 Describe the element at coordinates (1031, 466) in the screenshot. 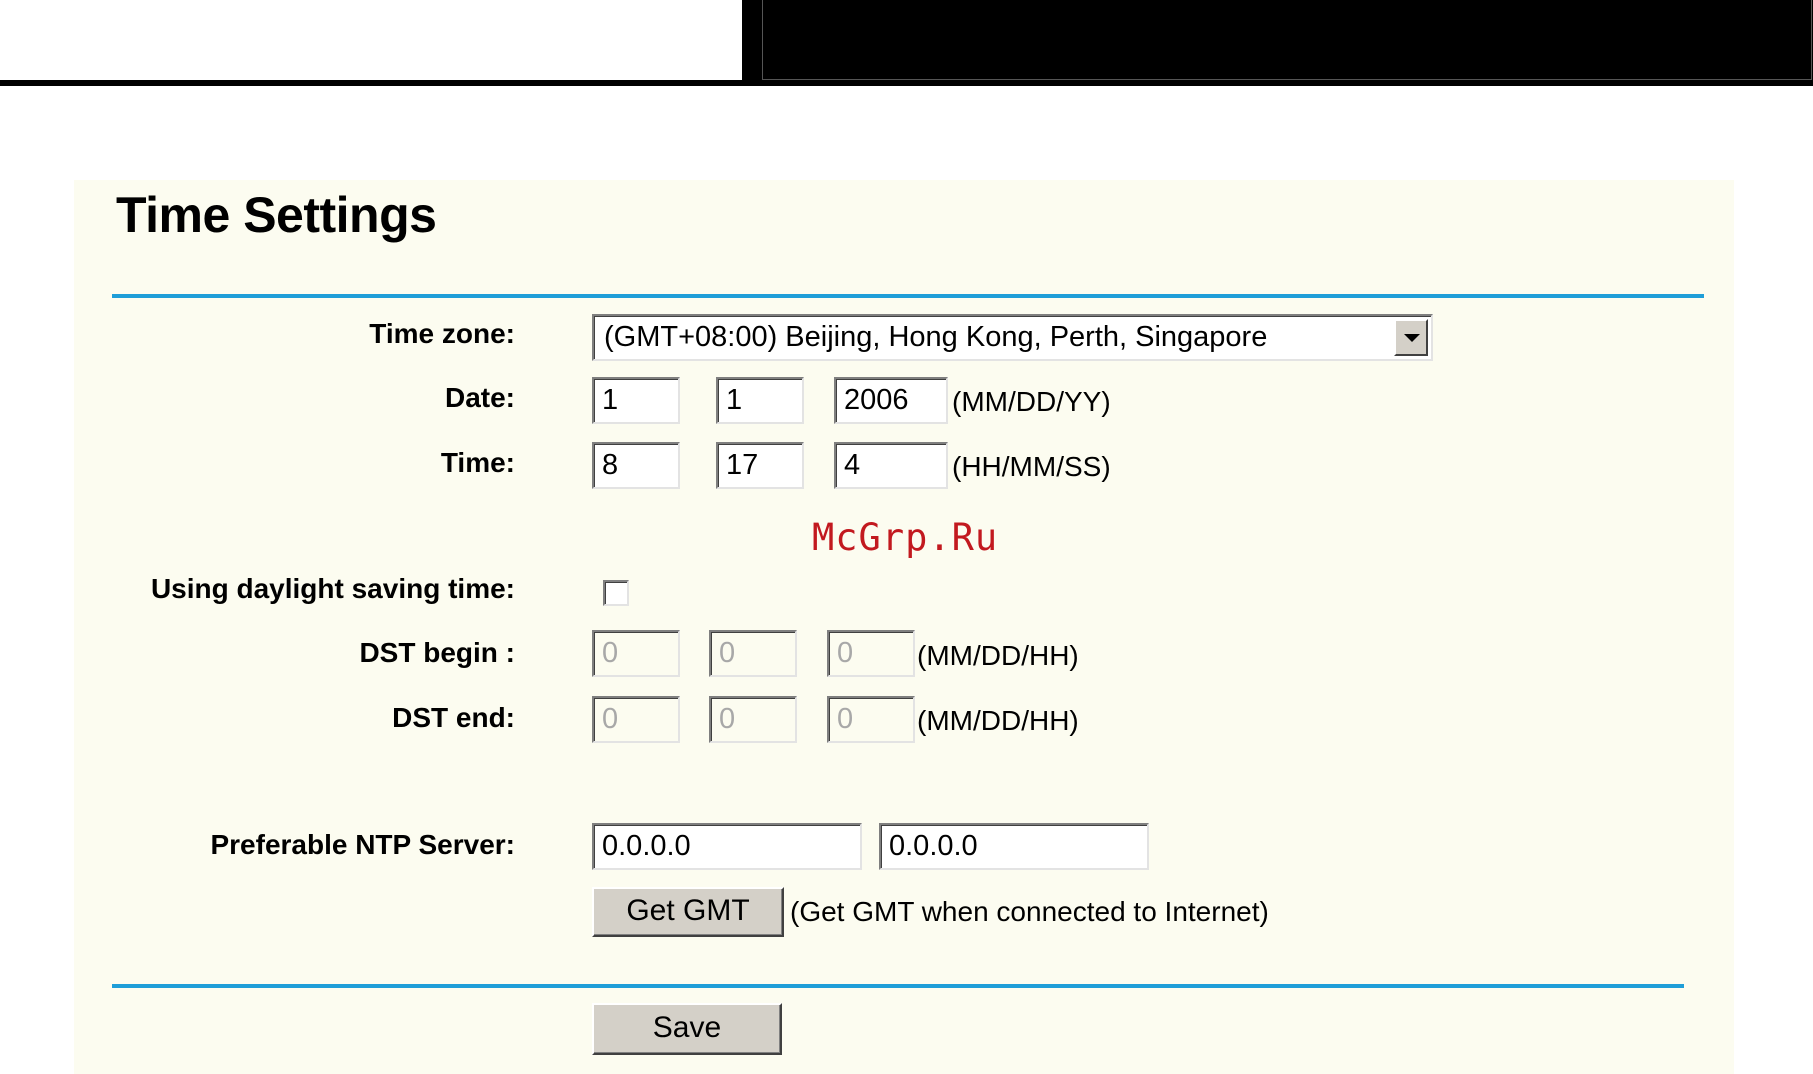

I see `time-format-hint: (HH/MM/SS)` at that location.